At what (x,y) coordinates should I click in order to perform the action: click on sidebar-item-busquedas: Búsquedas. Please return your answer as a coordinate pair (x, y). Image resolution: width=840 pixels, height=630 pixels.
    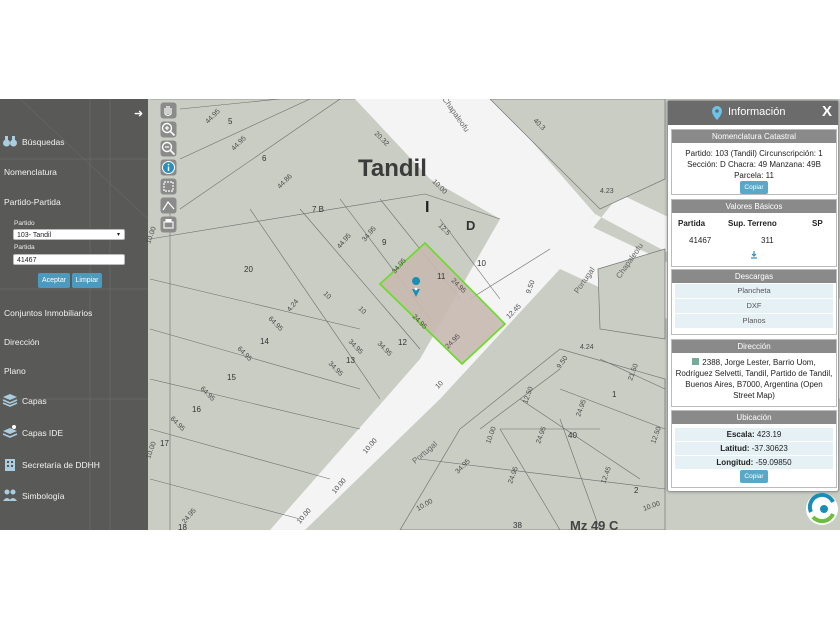
    Looking at the image, I should click on (43, 142).